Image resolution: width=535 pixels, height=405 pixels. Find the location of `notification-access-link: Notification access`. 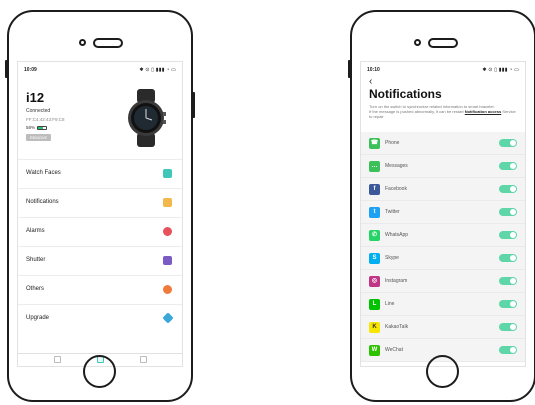

notification-access-link: Notification access is located at coordinates (483, 111).